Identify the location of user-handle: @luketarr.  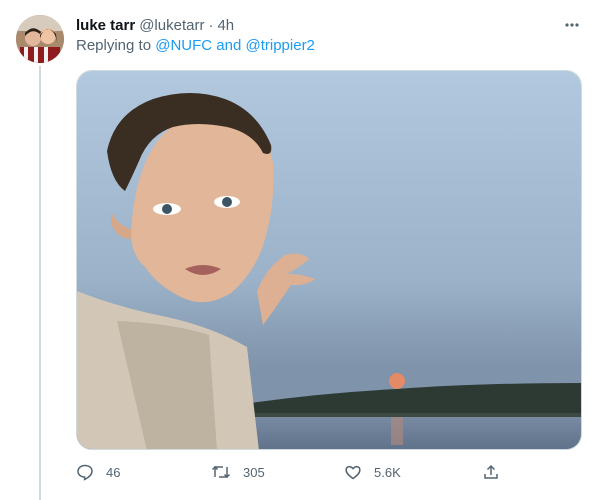
(171, 25).